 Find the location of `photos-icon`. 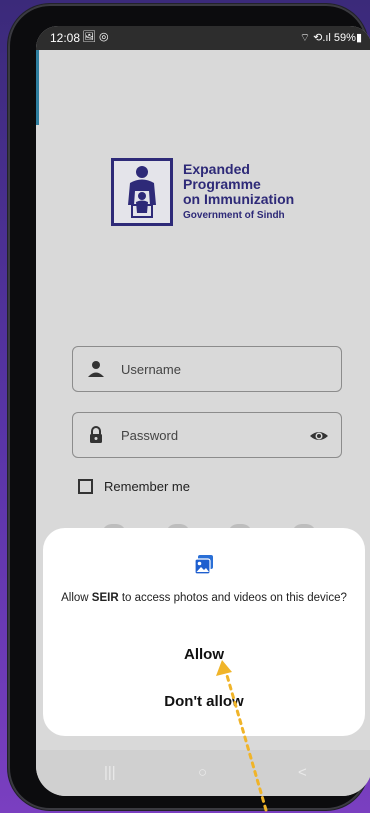

photos-icon is located at coordinates (203, 565).